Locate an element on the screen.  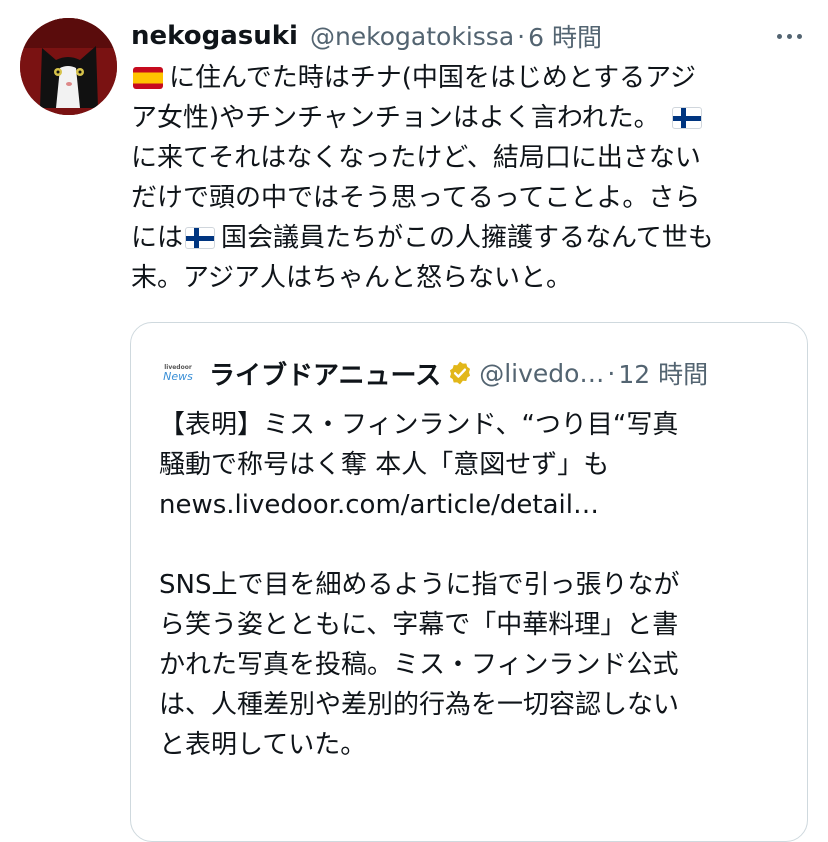
tweet-line: には 国会議員たちがこの人擁護するなんて世も is located at coordinates (466, 238).